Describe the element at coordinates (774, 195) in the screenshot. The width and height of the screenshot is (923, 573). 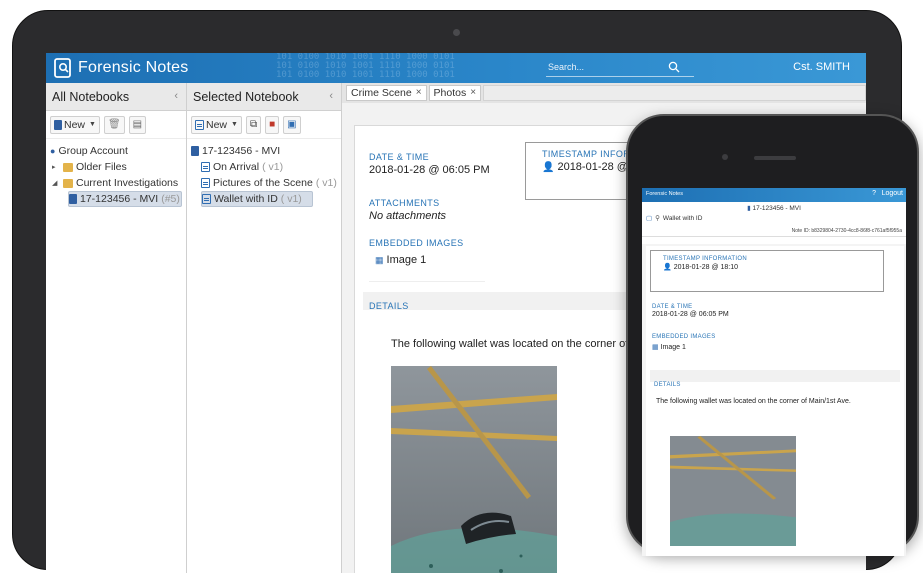
I see `mobile-app-header: Forensic Notes ? Logout` at that location.